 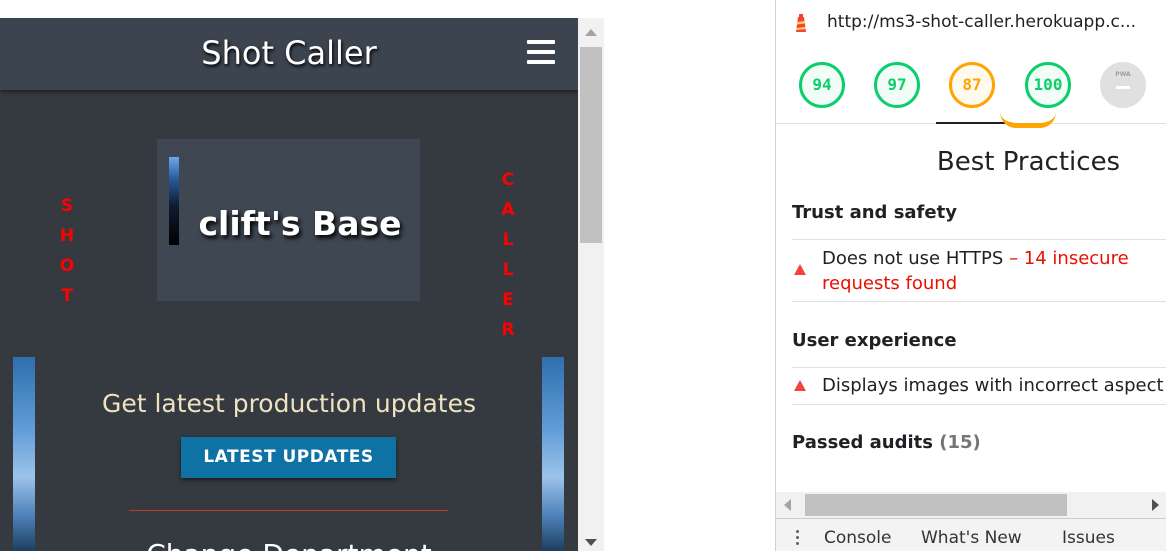 What do you see at coordinates (508, 330) in the screenshot?
I see `side-letter: R` at bounding box center [508, 330].